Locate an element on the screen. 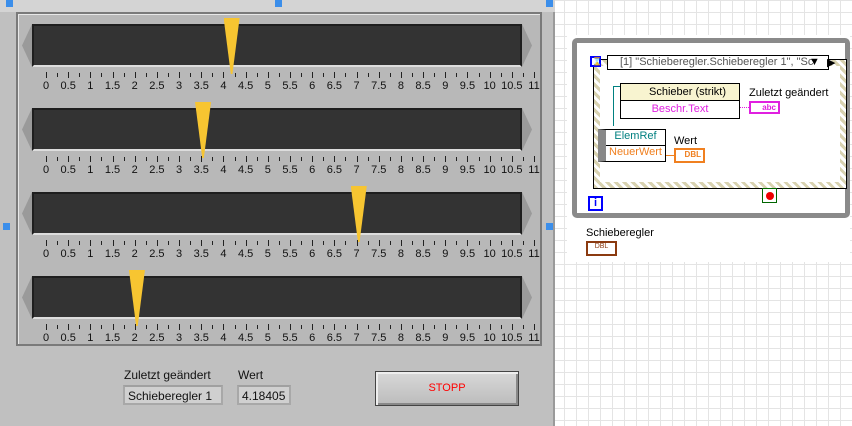  stop-button: STOPP is located at coordinates (447, 388).